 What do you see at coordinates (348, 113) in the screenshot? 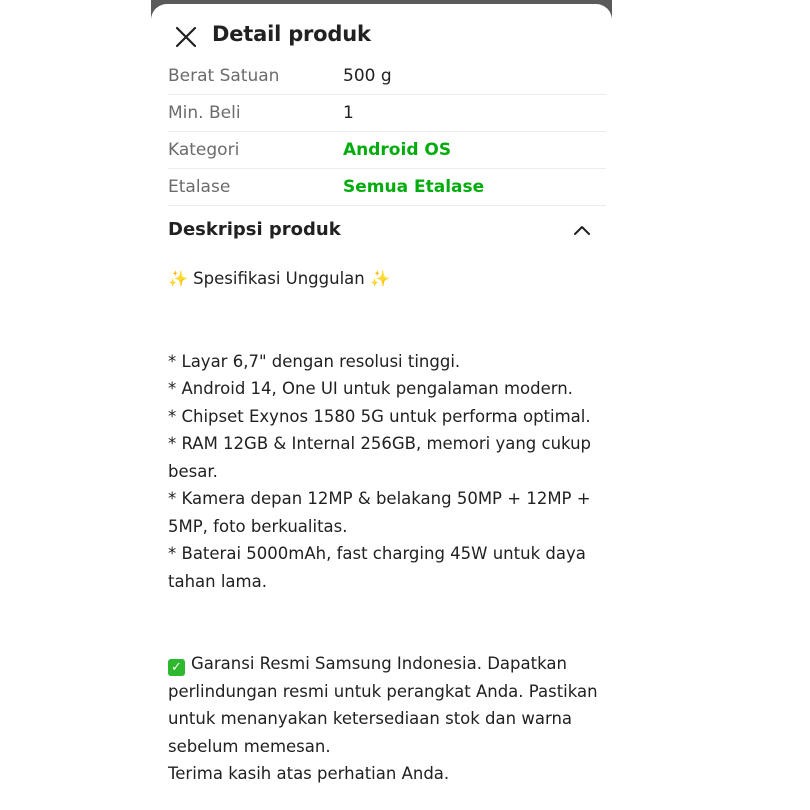
I see `info-value: 1` at bounding box center [348, 113].